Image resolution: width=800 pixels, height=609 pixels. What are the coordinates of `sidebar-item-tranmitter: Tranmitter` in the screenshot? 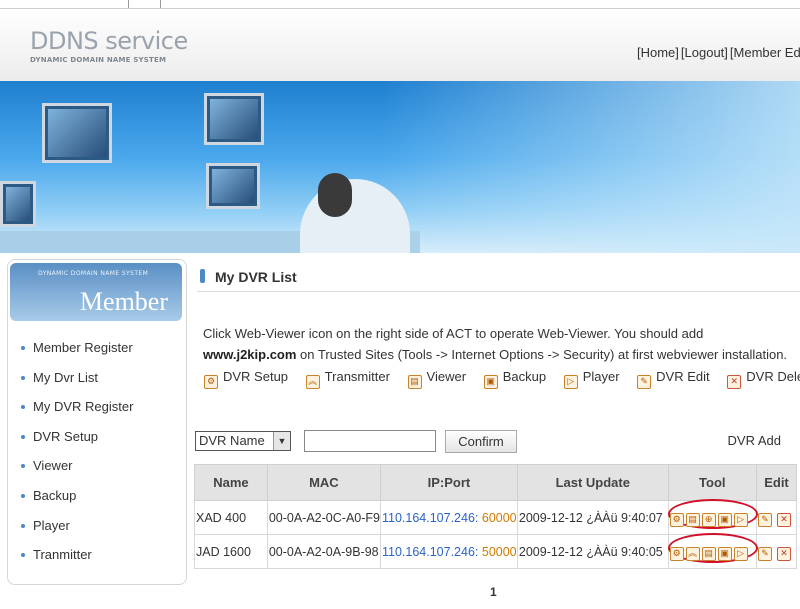 It's located at (97, 559).